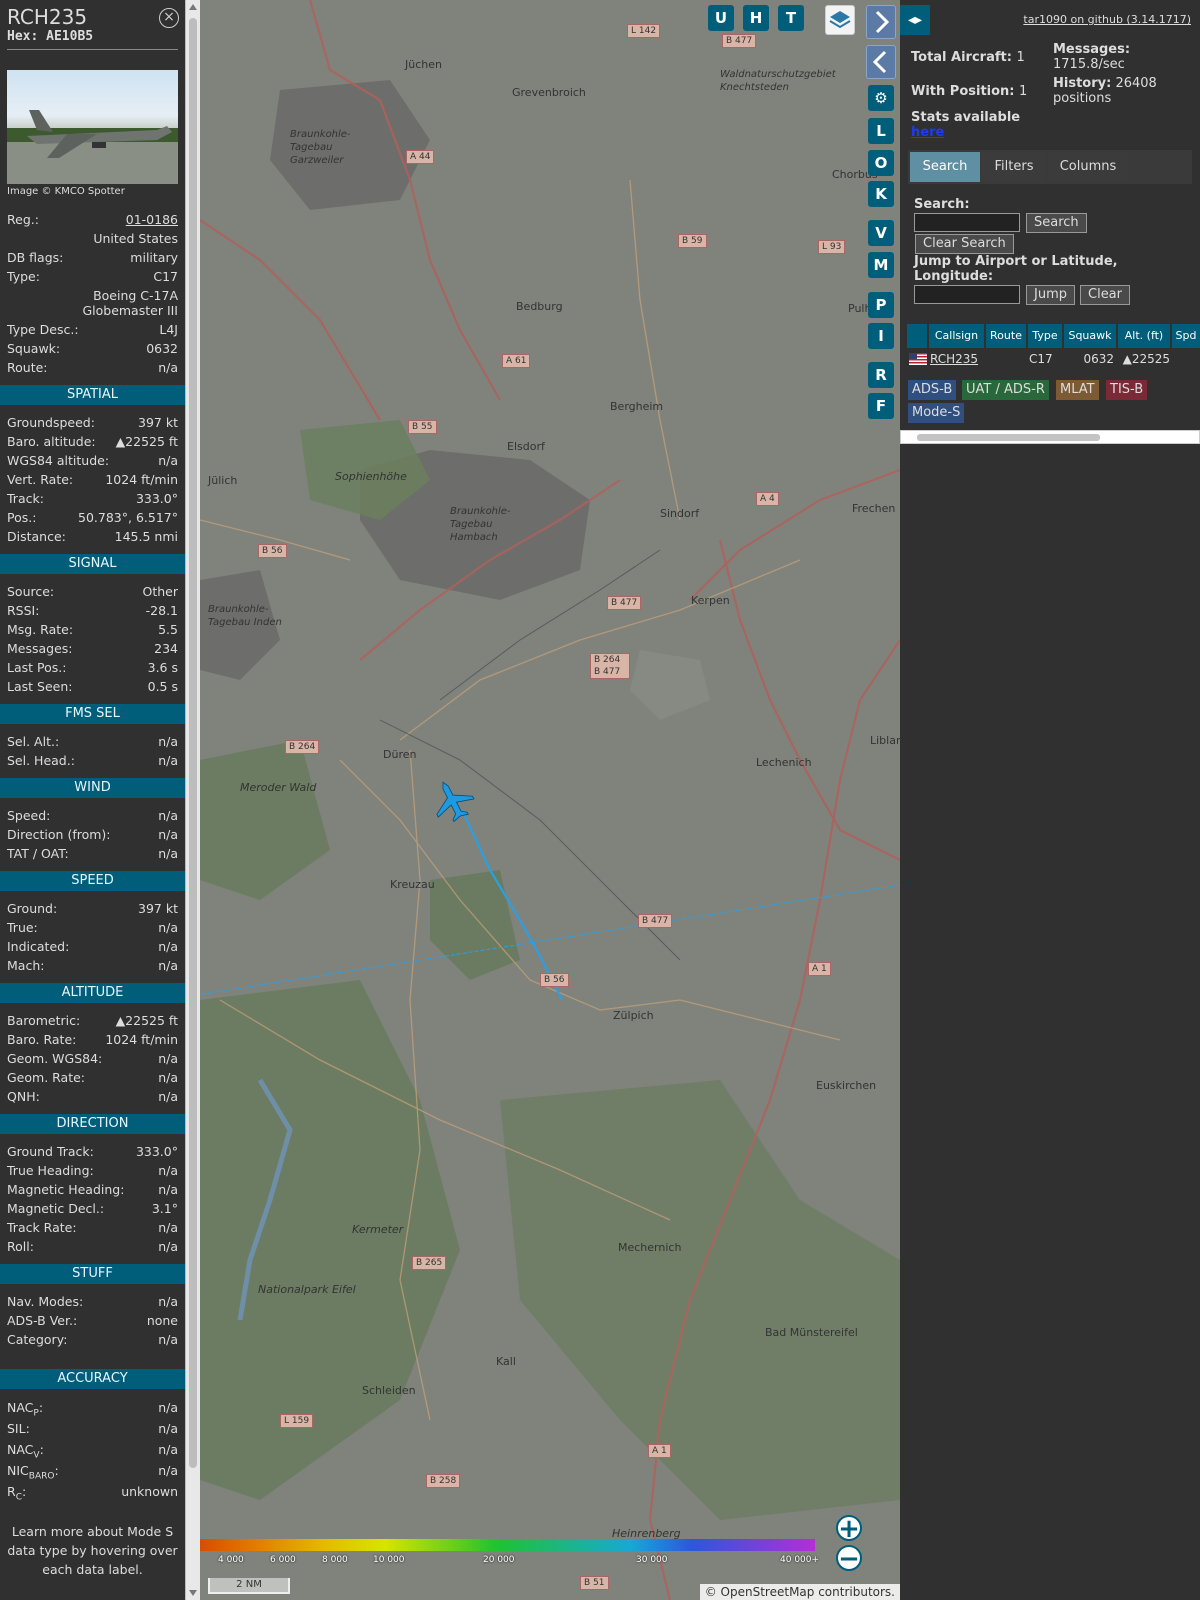 Image resolution: width=1200 pixels, height=1600 pixels. What do you see at coordinates (452, 800) in the screenshot?
I see `aircraft-marker` at bounding box center [452, 800].